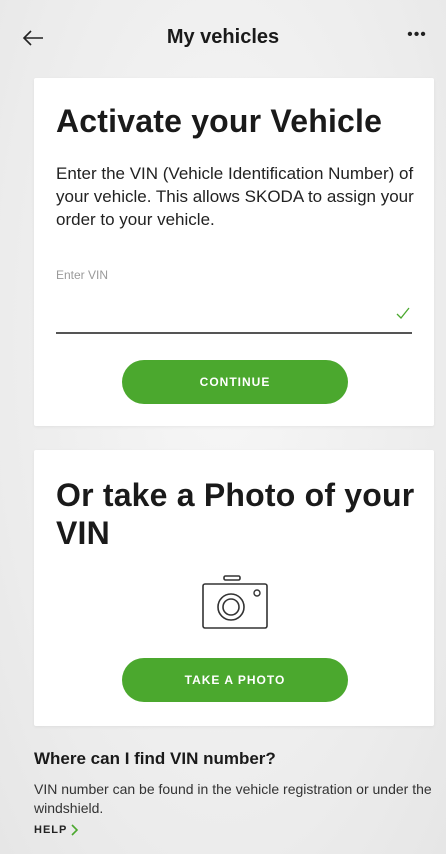 Image resolution: width=446 pixels, height=854 pixels. What do you see at coordinates (82, 275) in the screenshot?
I see `vin-label: Enter VIN` at bounding box center [82, 275].